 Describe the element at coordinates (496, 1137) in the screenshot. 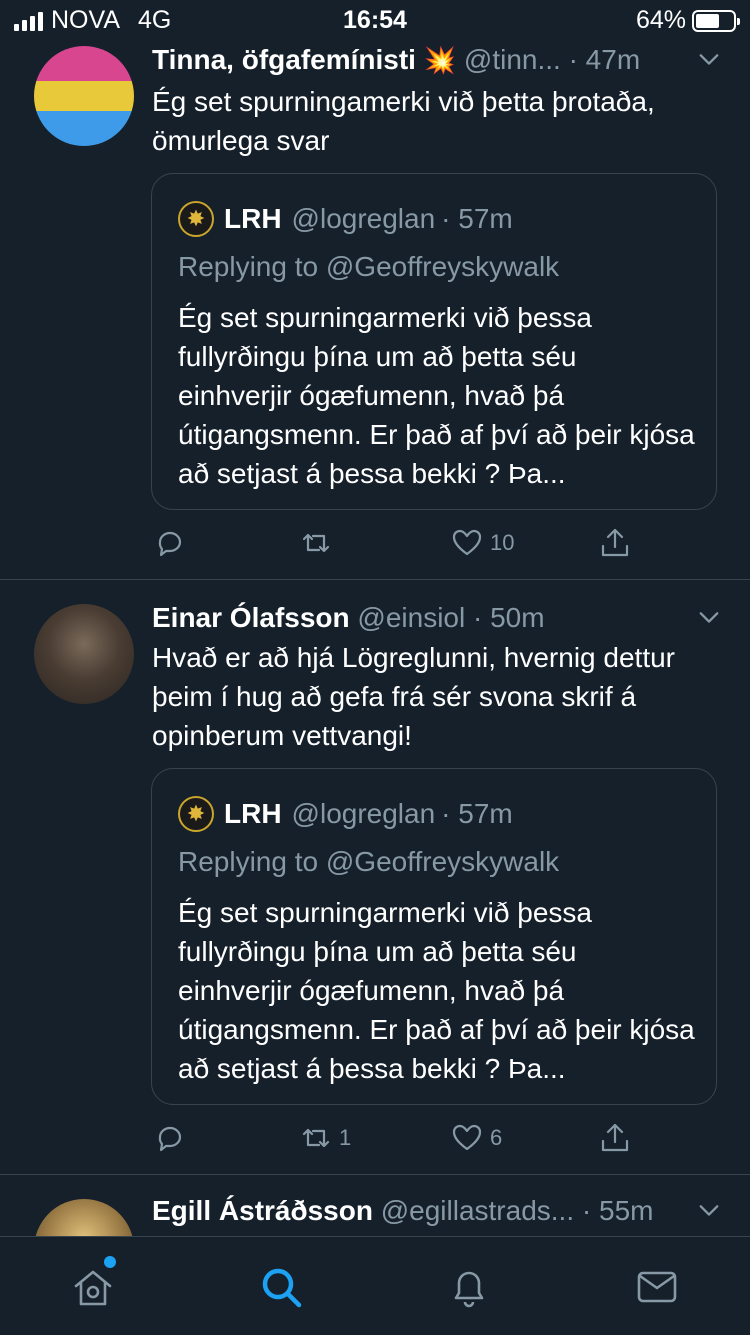

I see `like-count: 6` at that location.